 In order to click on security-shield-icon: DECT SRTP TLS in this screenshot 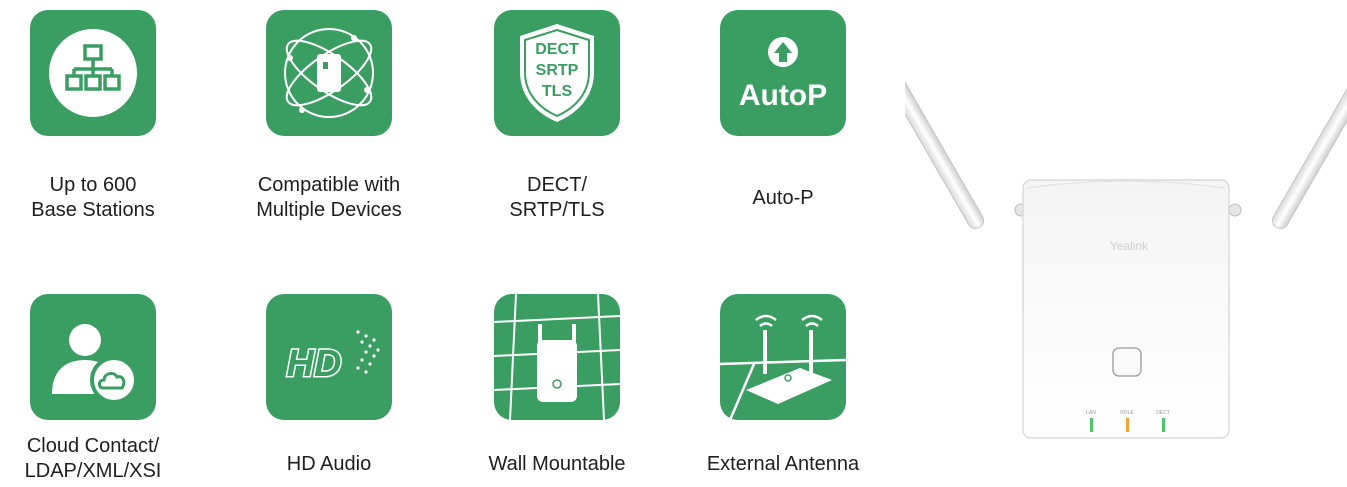, I will do `click(557, 73)`.